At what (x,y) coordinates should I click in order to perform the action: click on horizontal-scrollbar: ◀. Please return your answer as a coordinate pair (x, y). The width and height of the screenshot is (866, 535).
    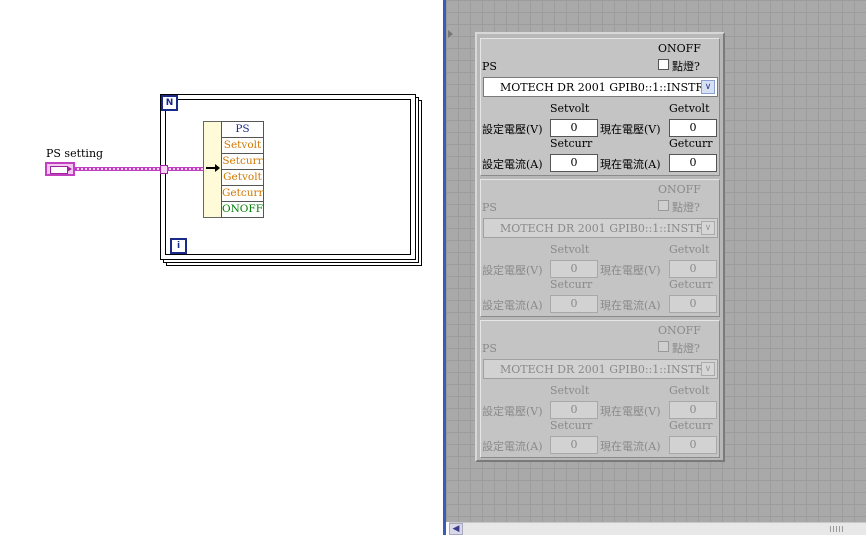
    Looking at the image, I should click on (657, 528).